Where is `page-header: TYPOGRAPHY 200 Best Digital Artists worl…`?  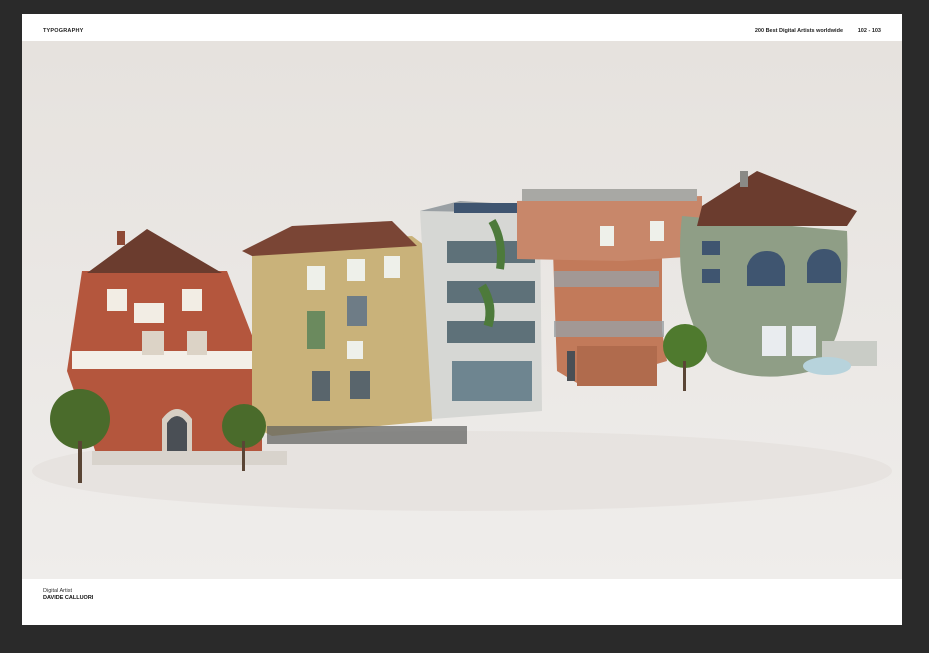
page-header: TYPOGRAPHY 200 Best Digital Artists worl… is located at coordinates (462, 27).